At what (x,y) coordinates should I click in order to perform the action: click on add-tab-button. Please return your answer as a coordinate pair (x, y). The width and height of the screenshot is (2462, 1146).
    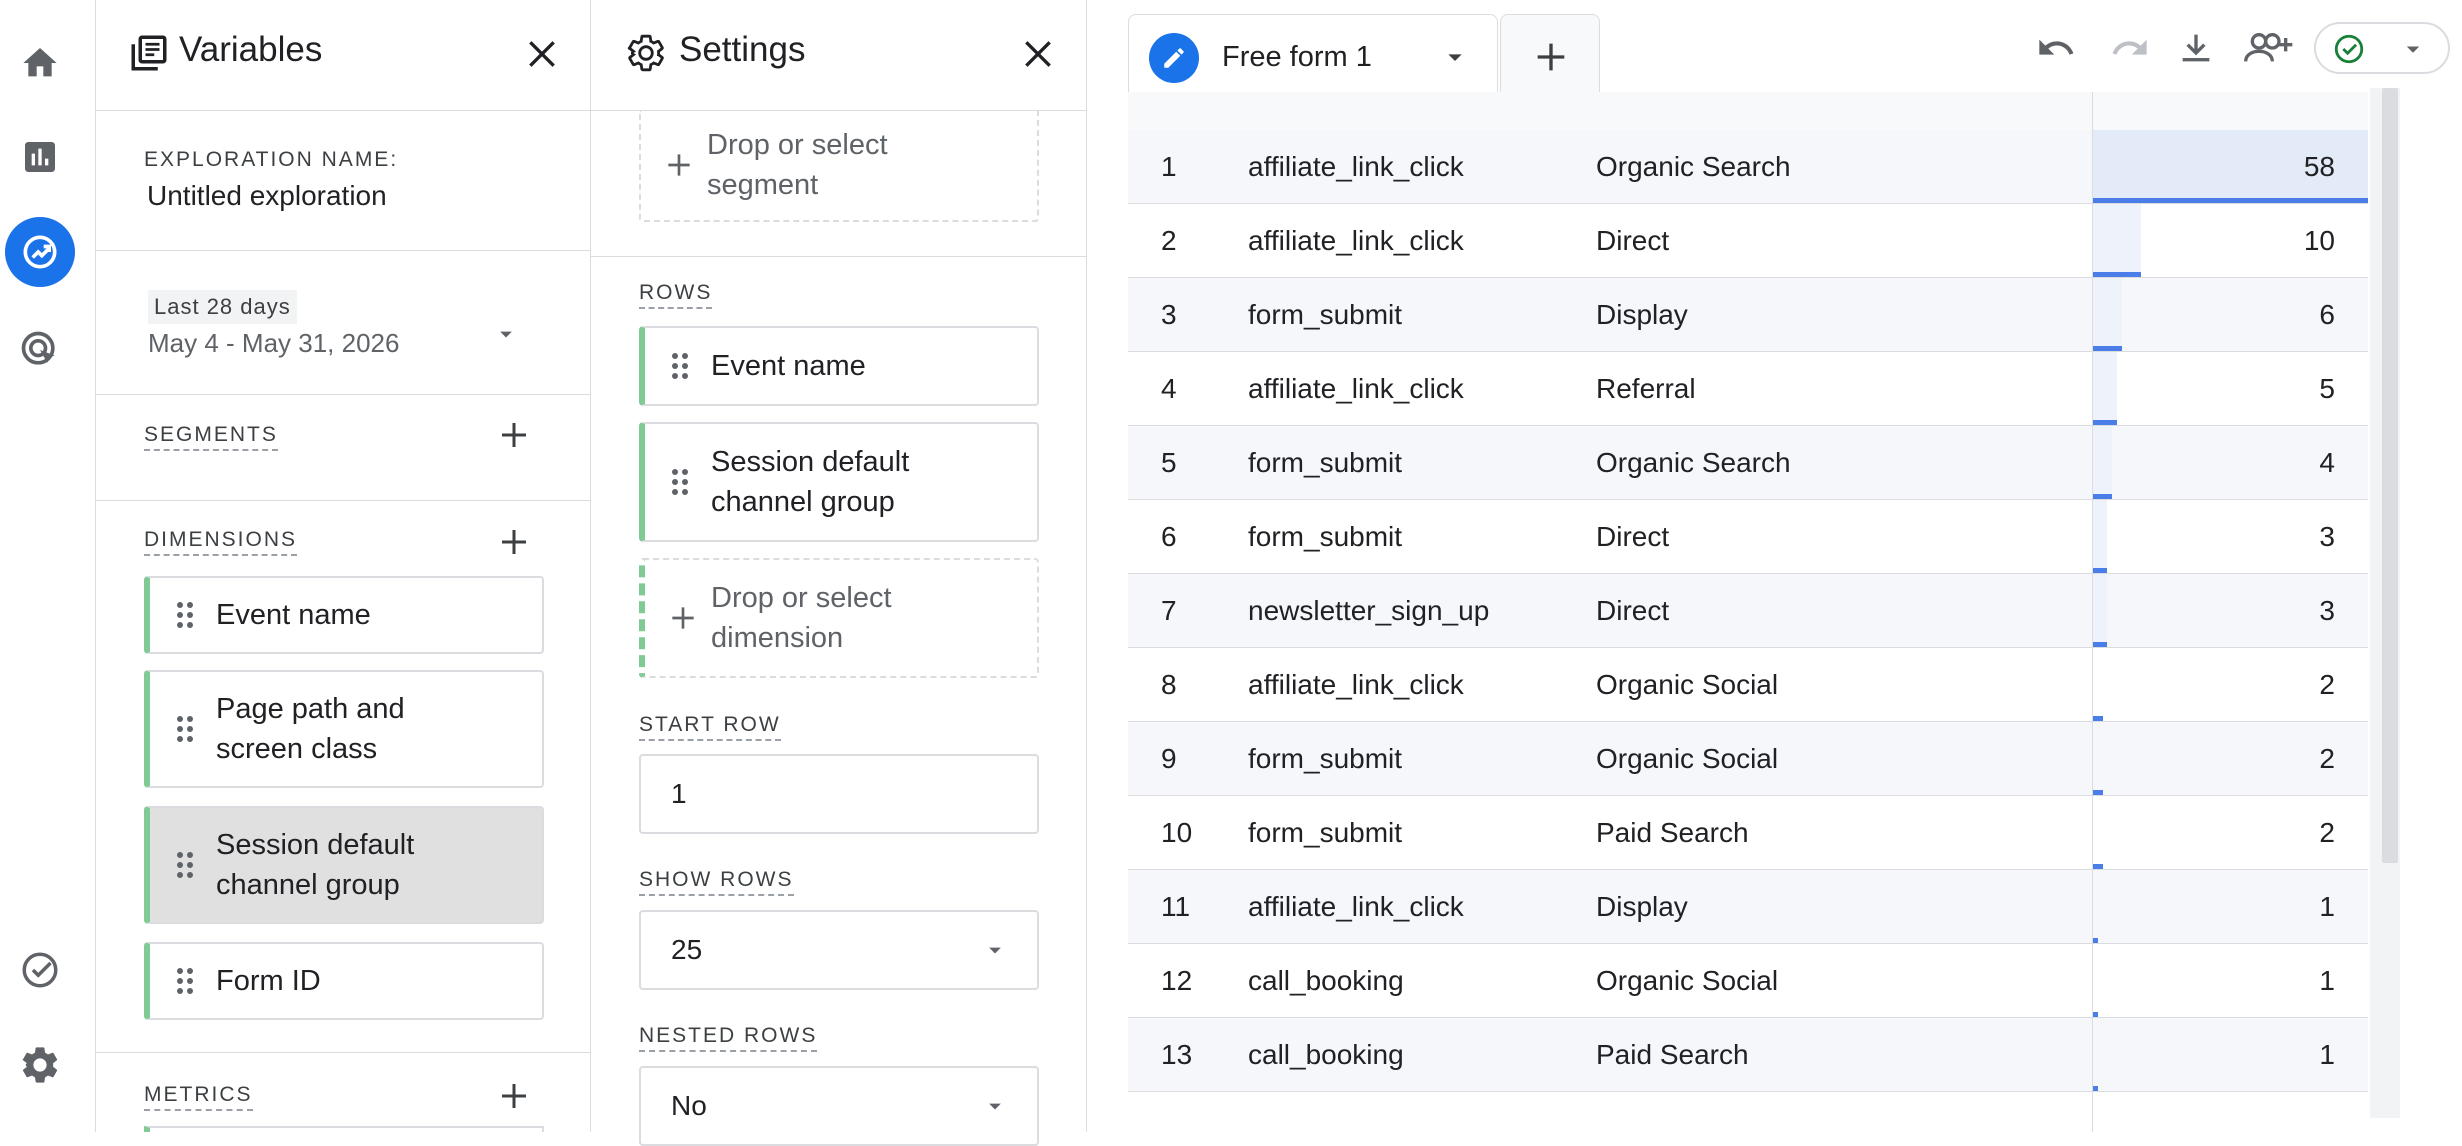
    Looking at the image, I should click on (1550, 55).